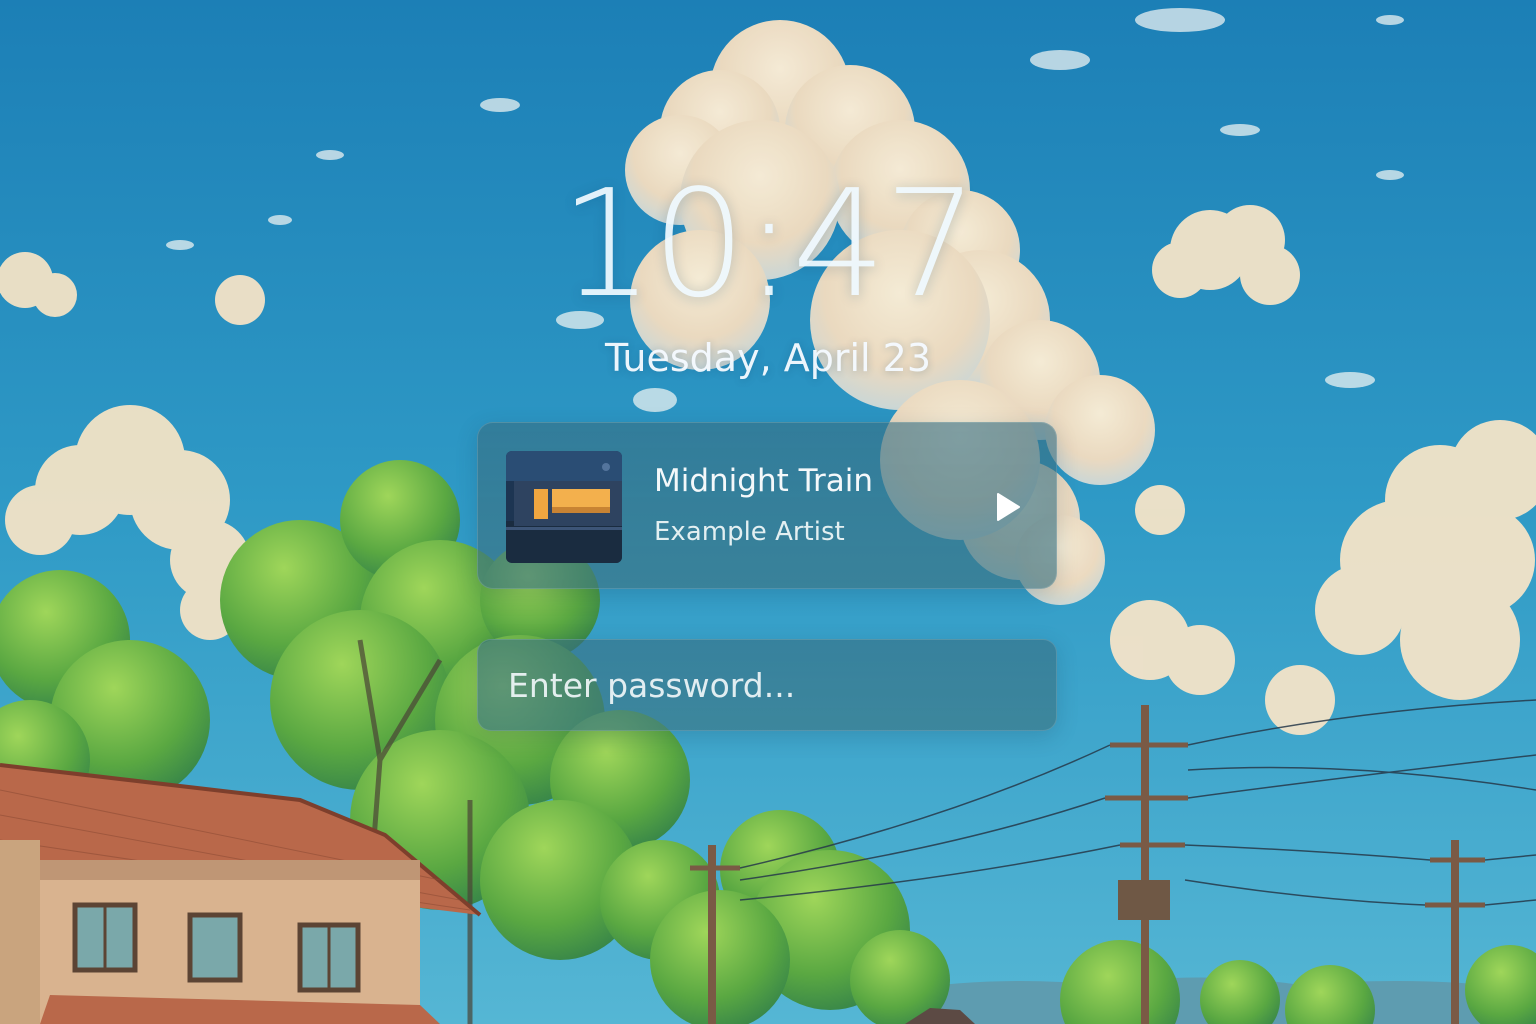  I want to click on play-icon, so click(1008, 507).